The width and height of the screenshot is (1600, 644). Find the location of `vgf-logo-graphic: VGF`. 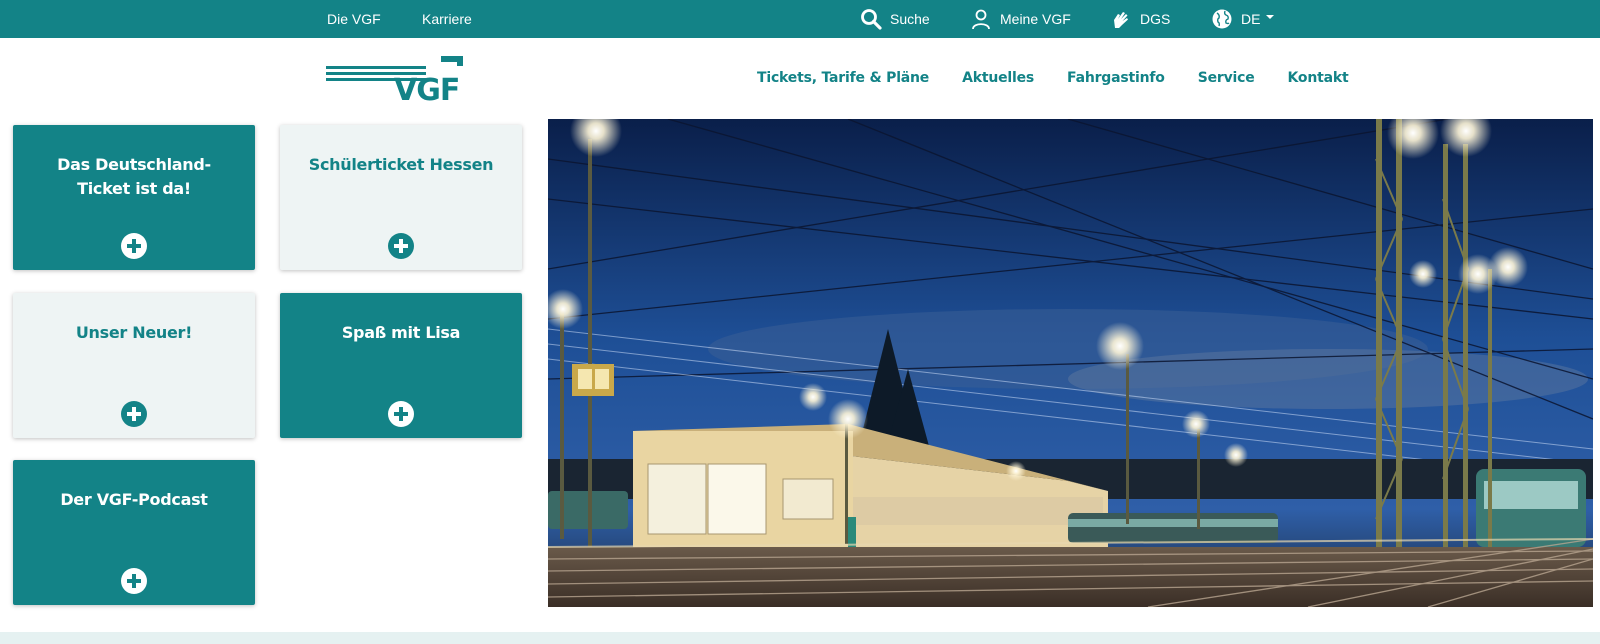

vgf-logo-graphic: VGF is located at coordinates (394, 82).